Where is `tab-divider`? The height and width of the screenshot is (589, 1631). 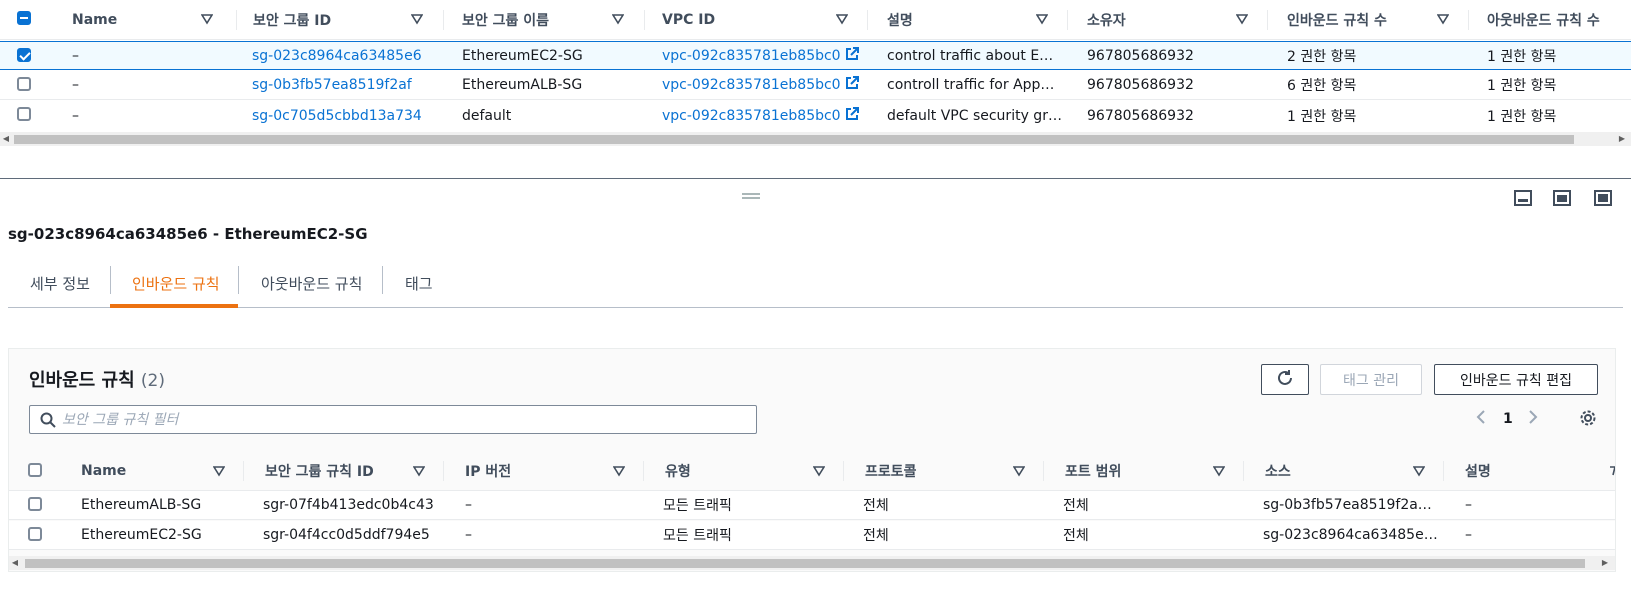 tab-divider is located at coordinates (382, 280).